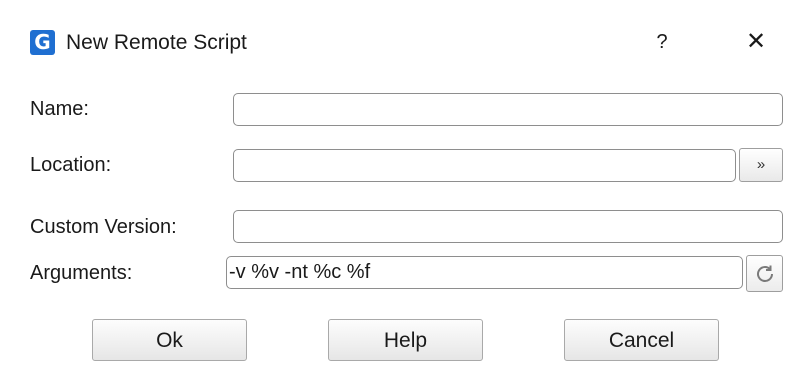 This screenshot has width=792, height=374. I want to click on refresh-icon, so click(765, 273).